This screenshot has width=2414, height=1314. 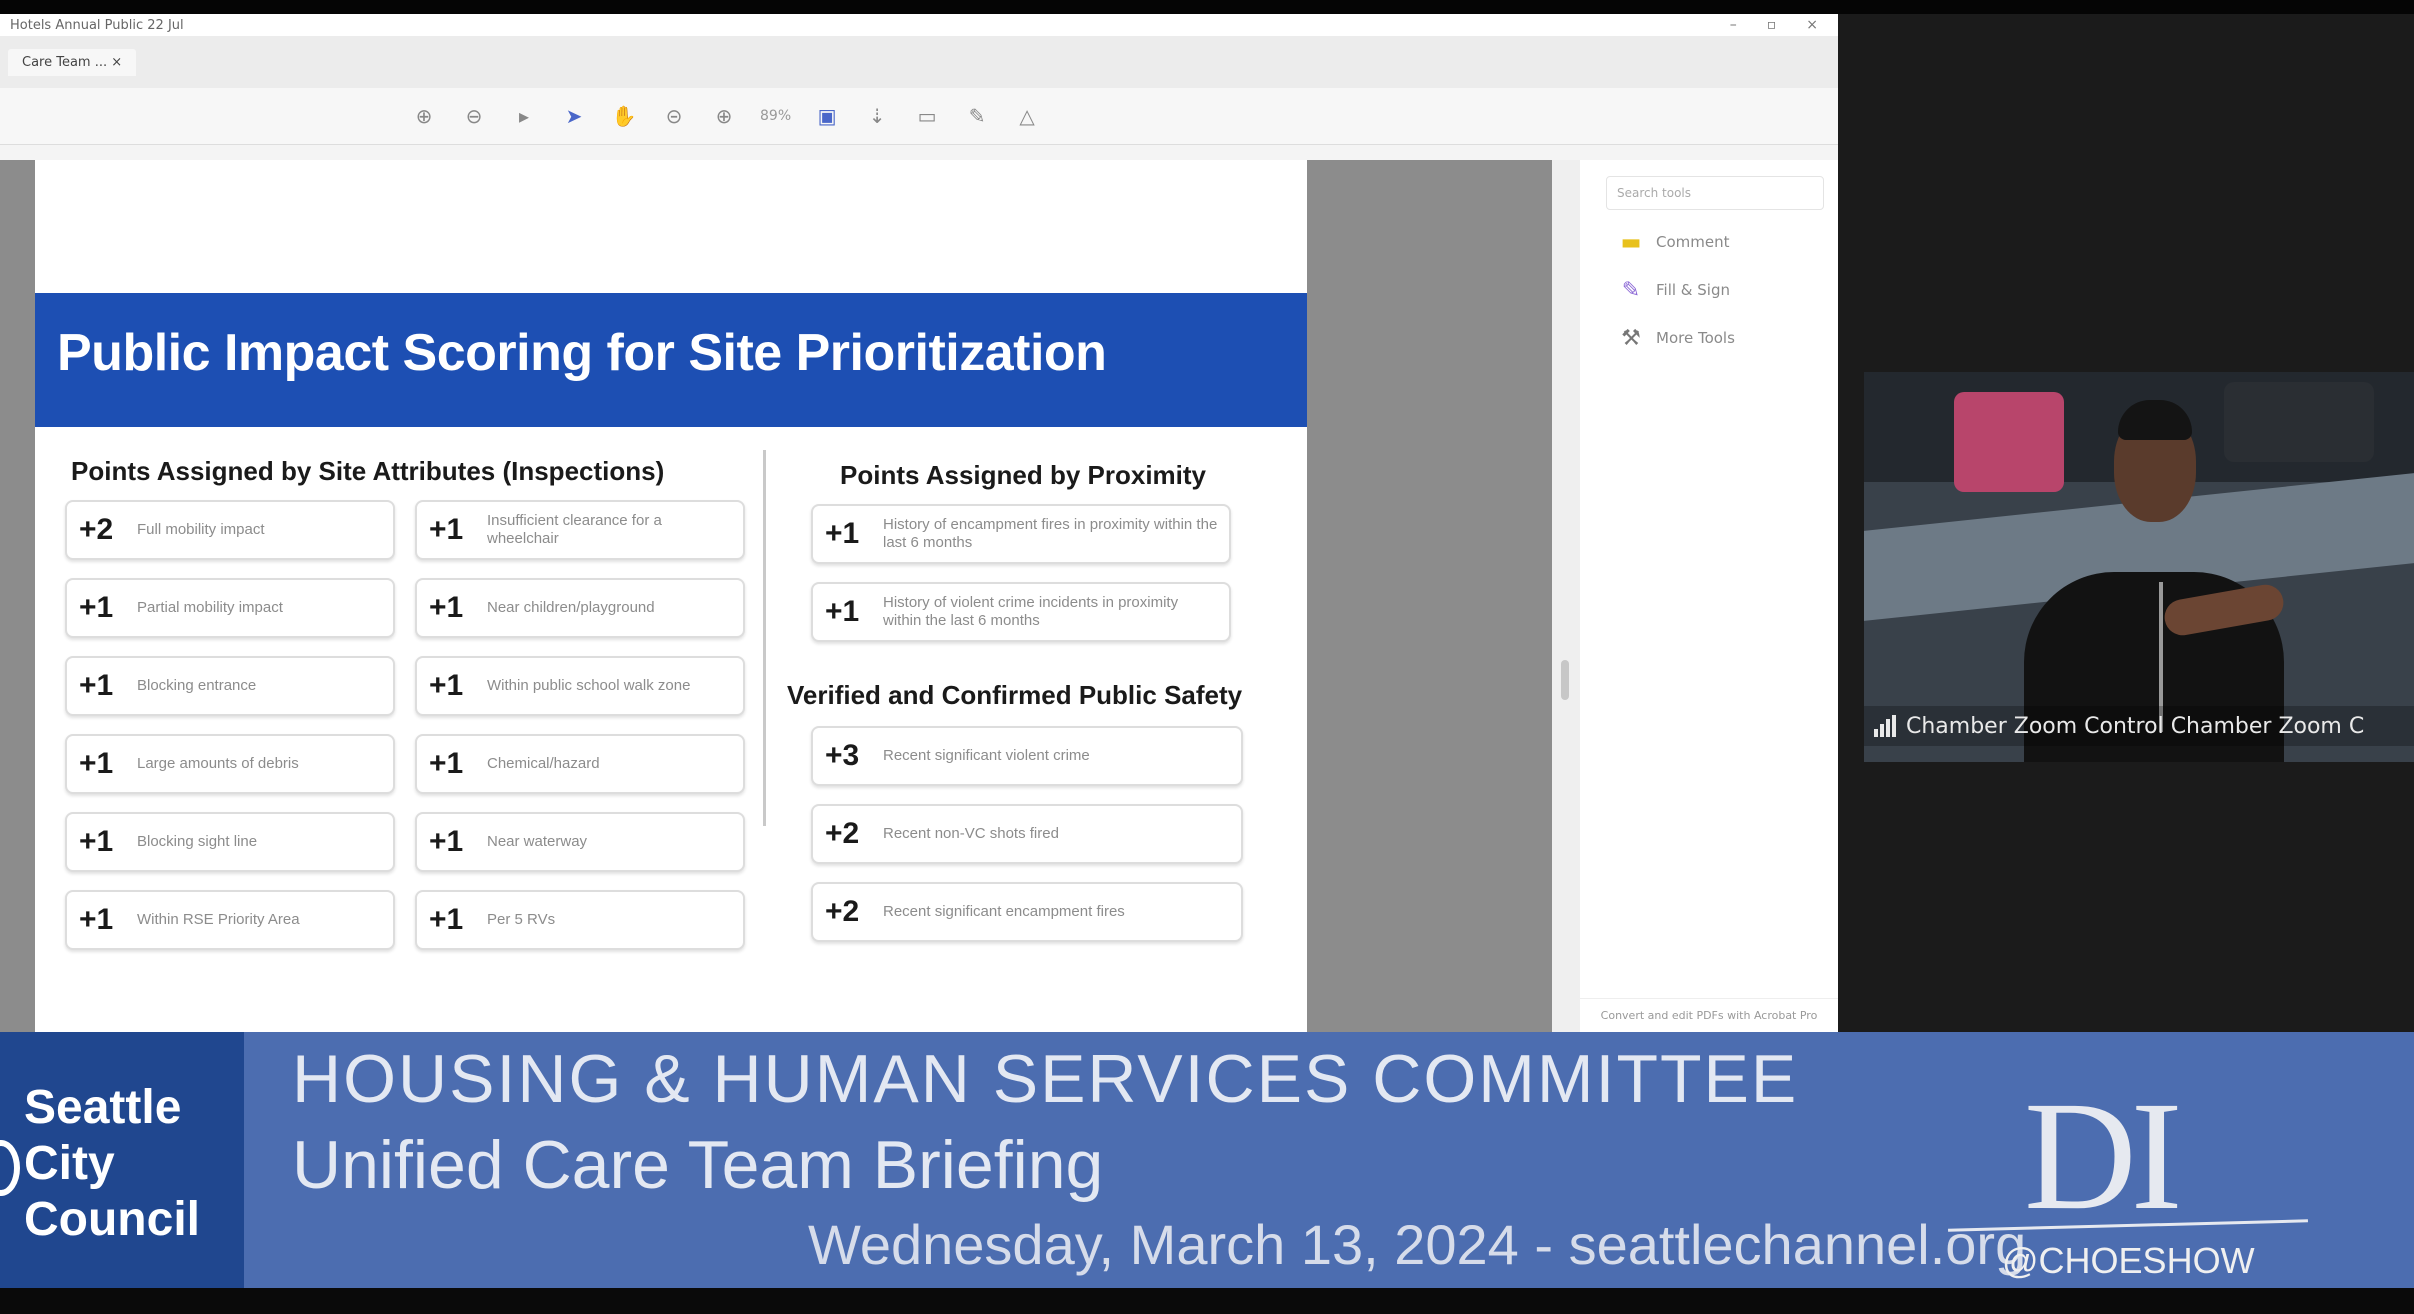 What do you see at coordinates (1631, 242) in the screenshot?
I see `comment-icon: ▬` at bounding box center [1631, 242].